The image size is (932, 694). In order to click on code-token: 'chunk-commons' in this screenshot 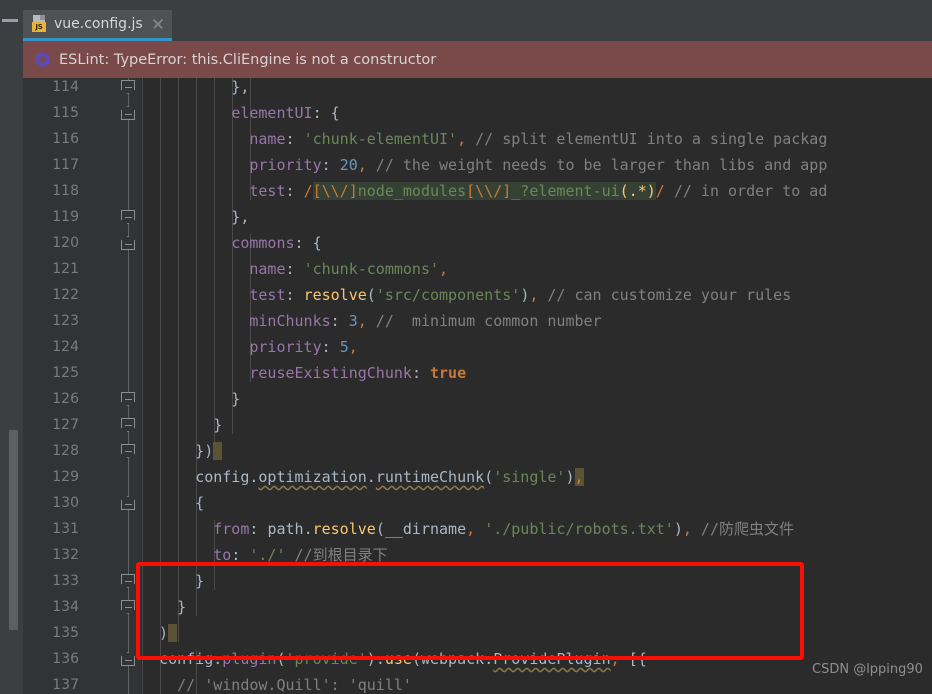, I will do `click(371, 269)`.